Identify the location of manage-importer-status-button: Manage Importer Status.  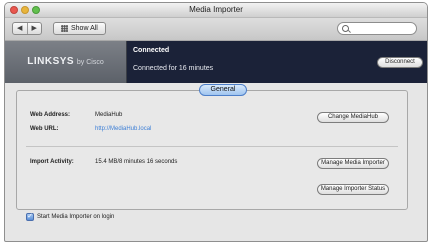
(353, 189).